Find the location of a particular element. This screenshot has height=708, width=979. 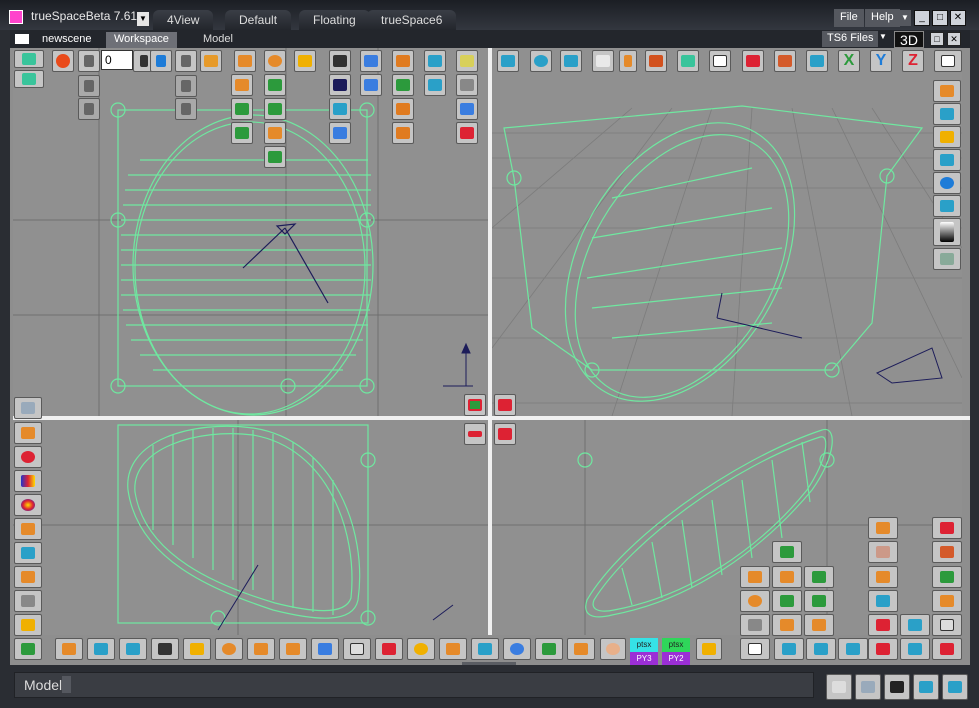

cone-icon is located at coordinates (28, 481).